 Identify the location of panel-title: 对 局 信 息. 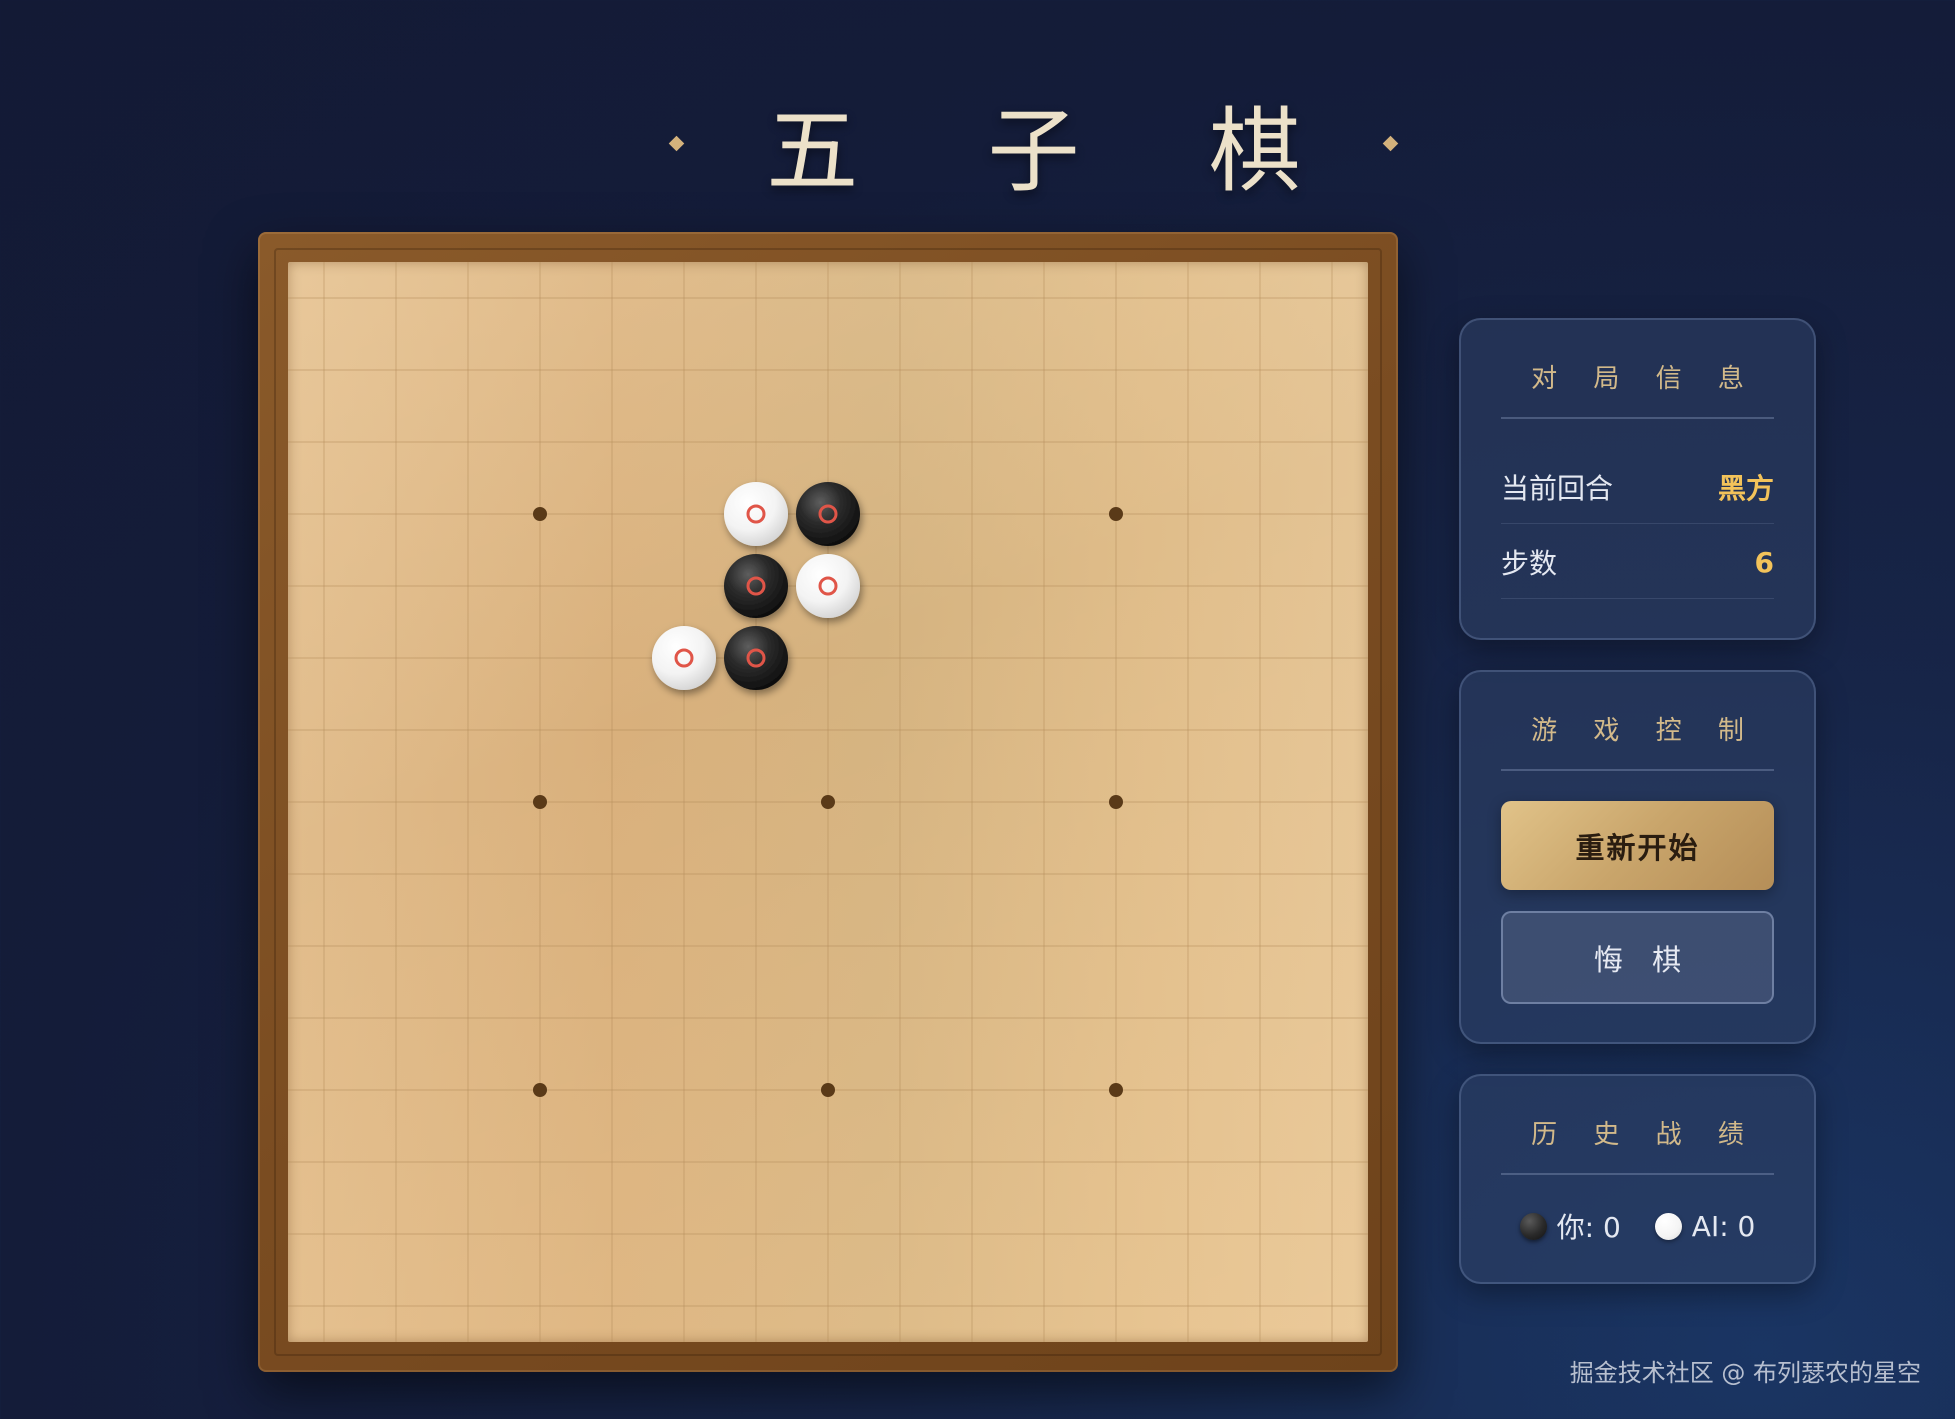
(1644, 379).